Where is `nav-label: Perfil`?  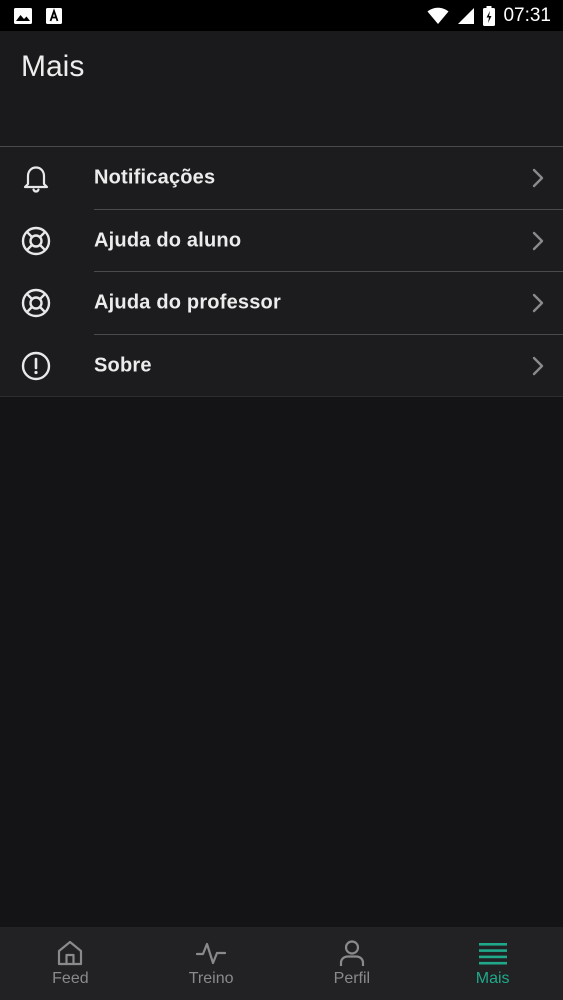 nav-label: Perfil is located at coordinates (352, 978).